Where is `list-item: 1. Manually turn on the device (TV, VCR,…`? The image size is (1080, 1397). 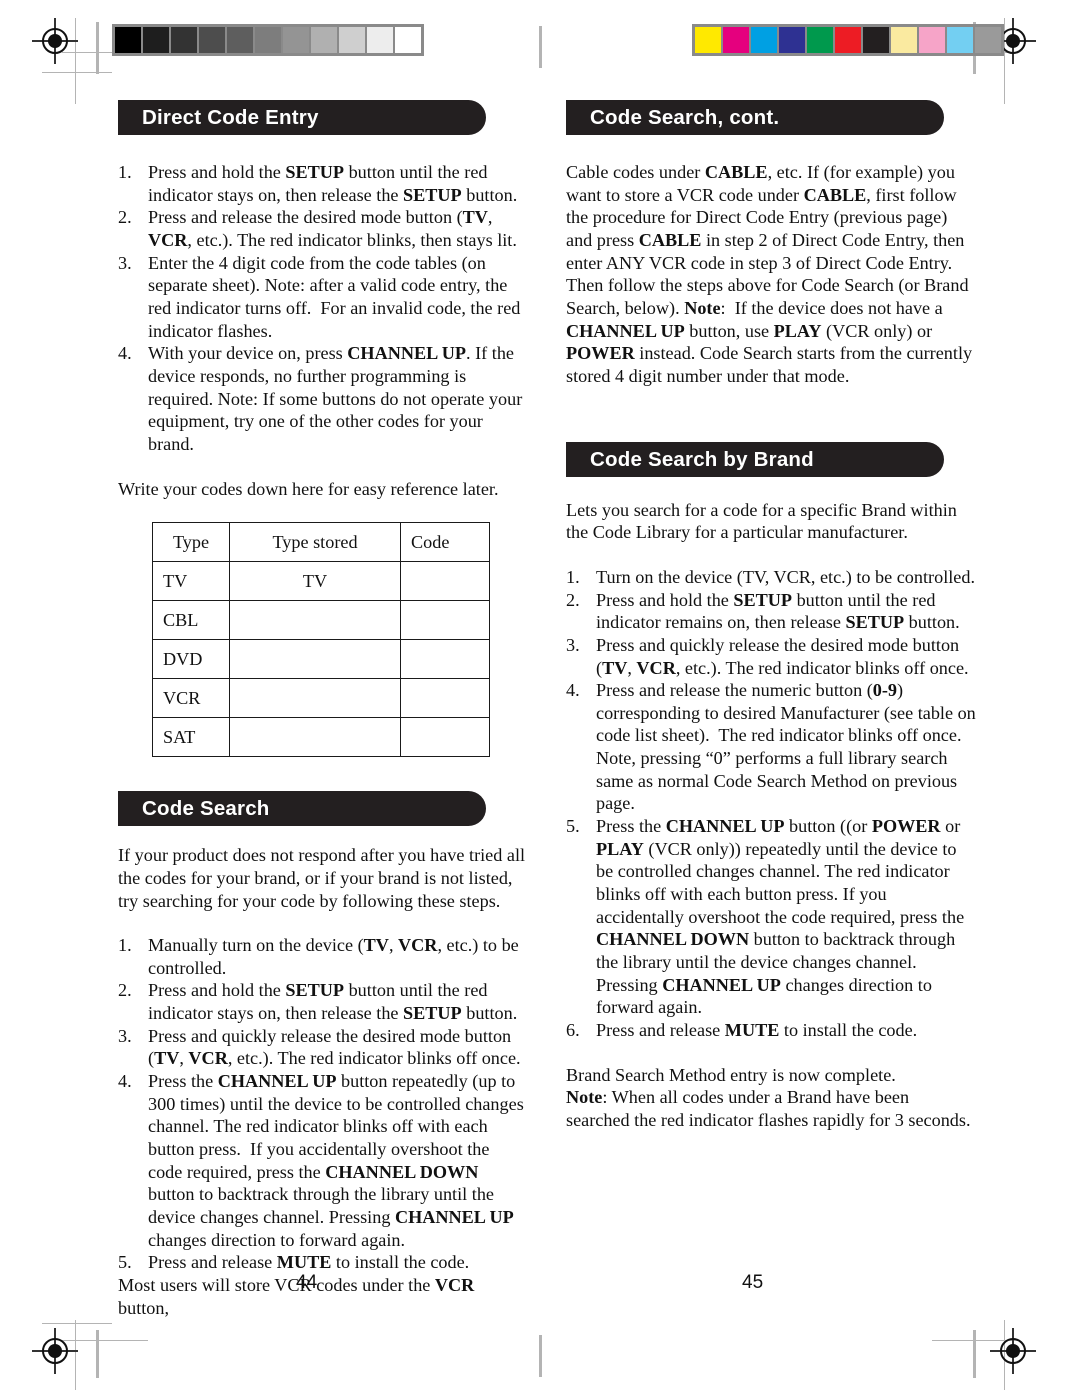 list-item: 1. Manually turn on the device (TV, VCR,… is located at coordinates (323, 956).